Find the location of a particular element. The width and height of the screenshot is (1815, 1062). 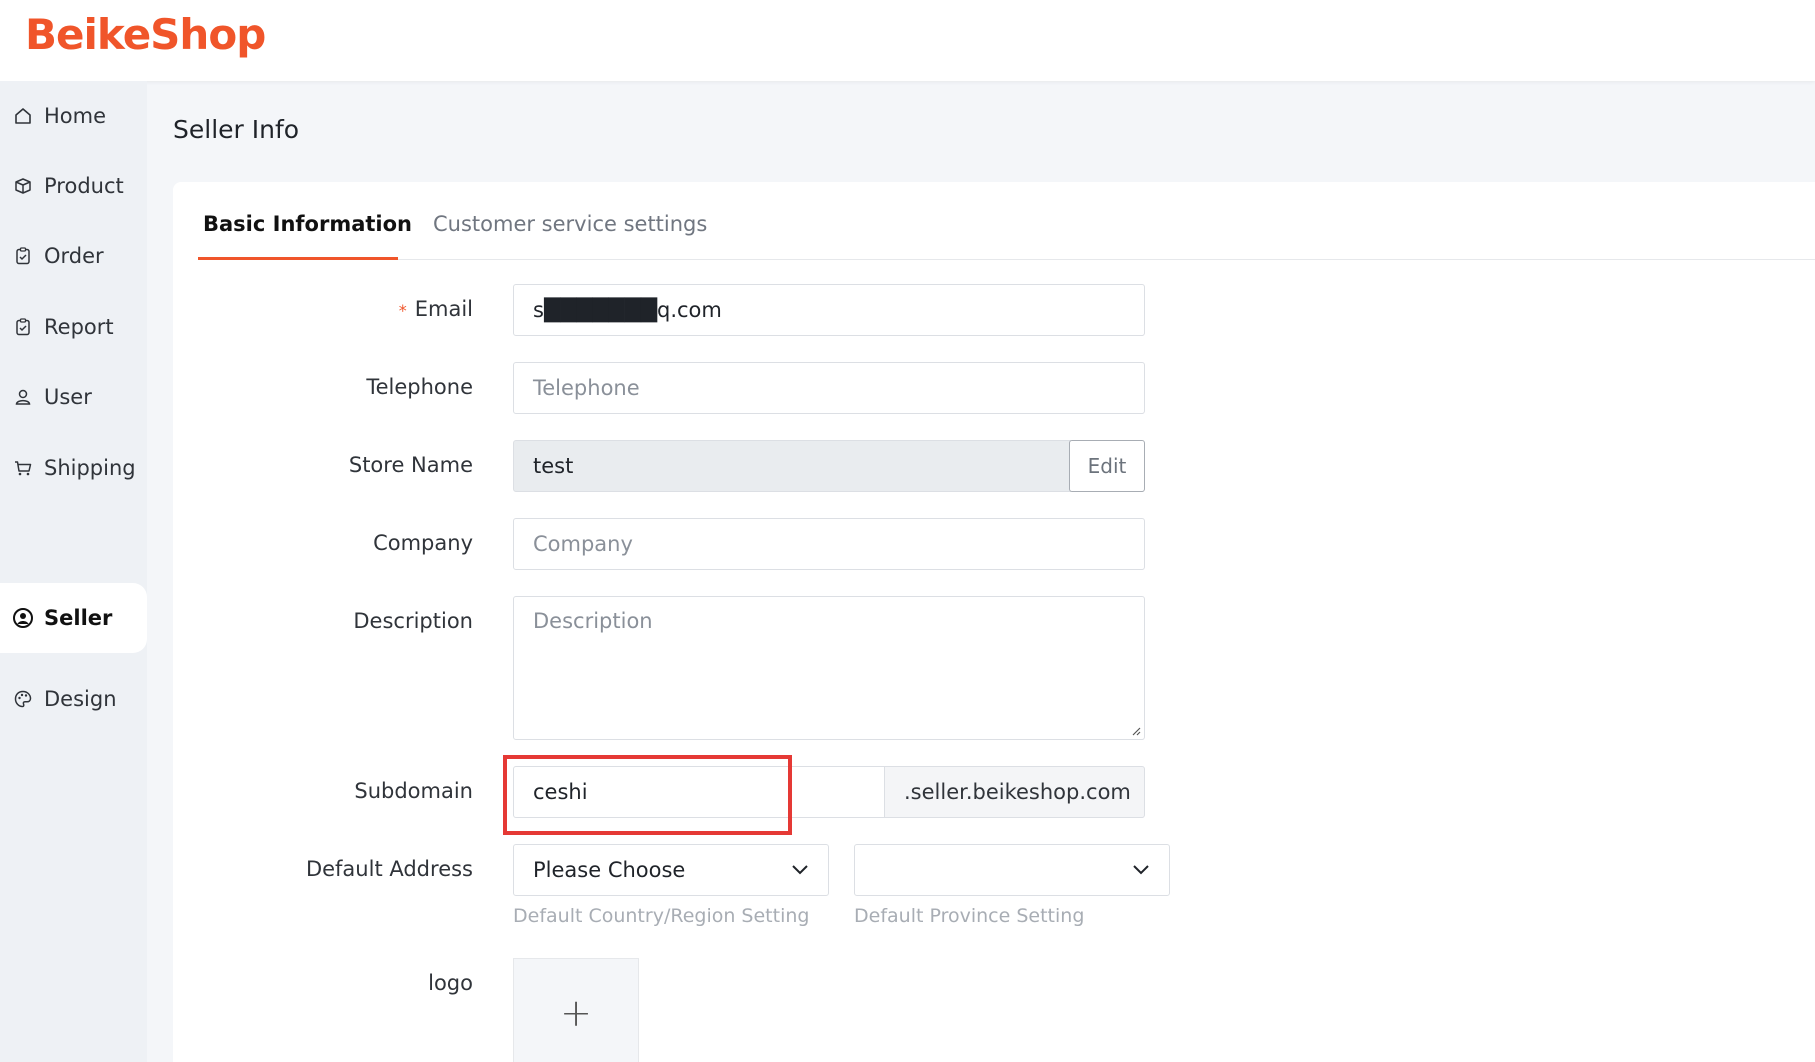

country-select-value: Please Choose is located at coordinates (609, 870).